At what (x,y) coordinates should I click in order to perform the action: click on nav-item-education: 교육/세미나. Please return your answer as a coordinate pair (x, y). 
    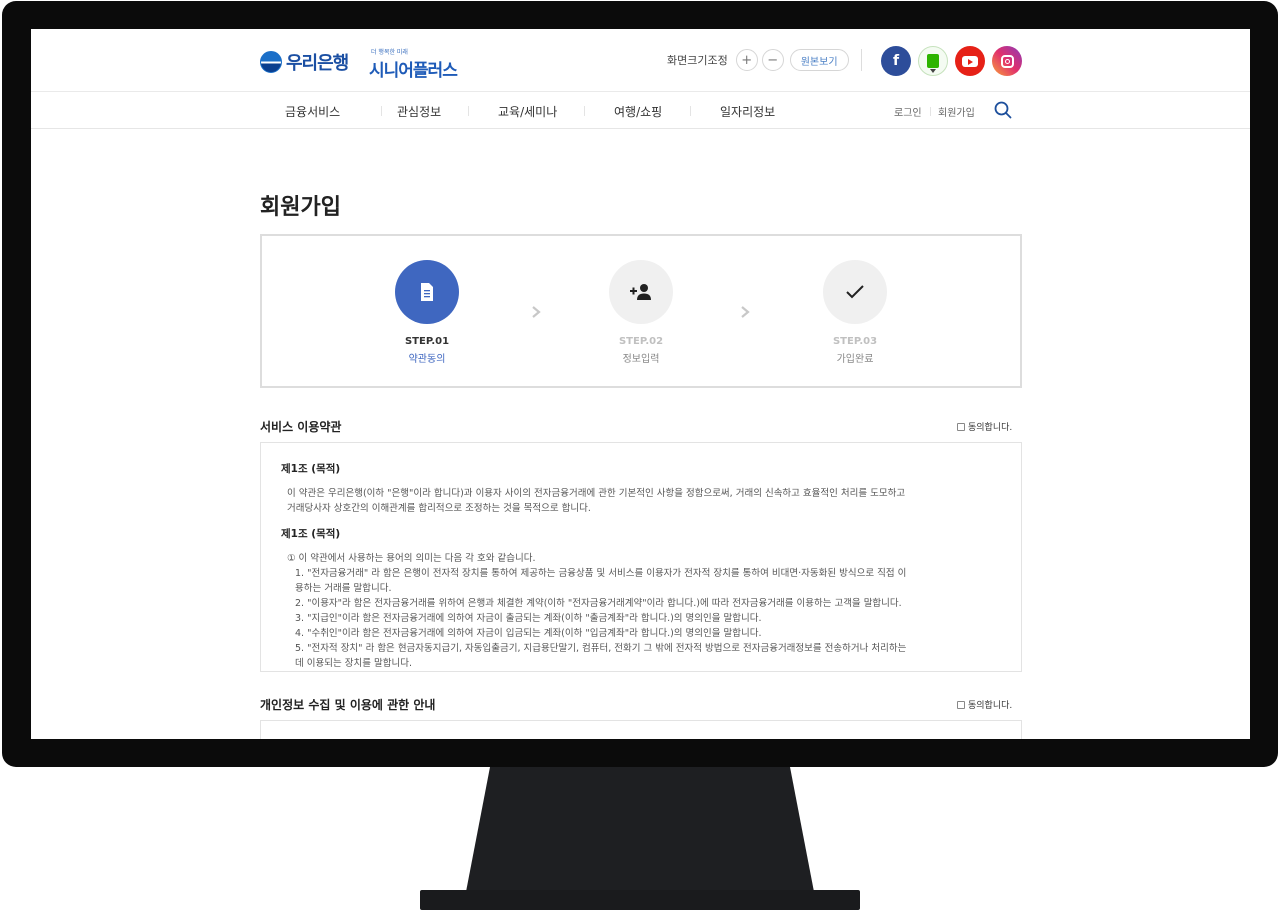
    Looking at the image, I should click on (527, 111).